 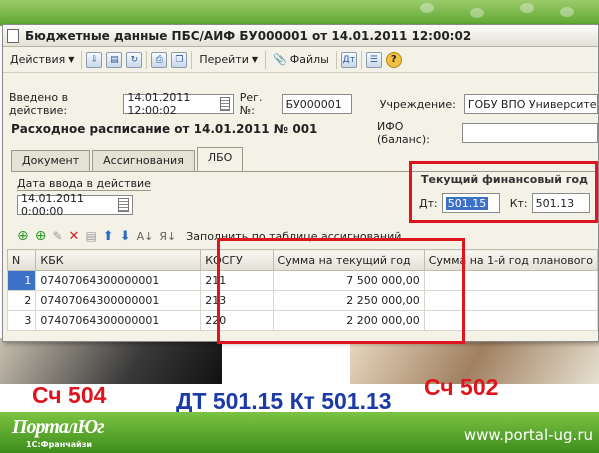 I want to click on paperclip-icon: 📎, so click(x=280, y=59).